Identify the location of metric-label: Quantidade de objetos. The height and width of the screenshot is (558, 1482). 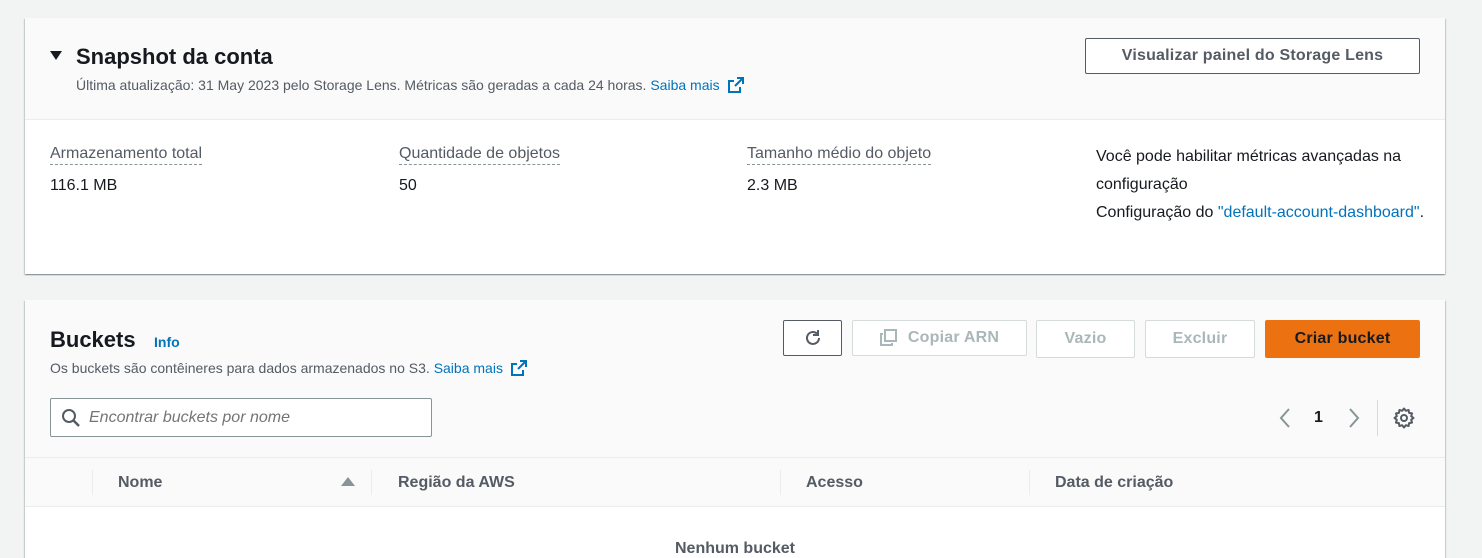
(480, 155).